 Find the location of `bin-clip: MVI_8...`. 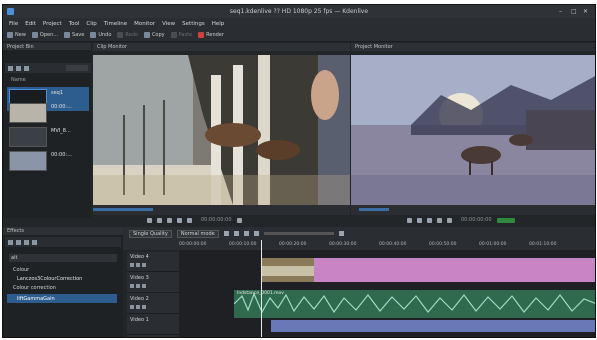

bin-clip: MVI_8... is located at coordinates (48, 137).